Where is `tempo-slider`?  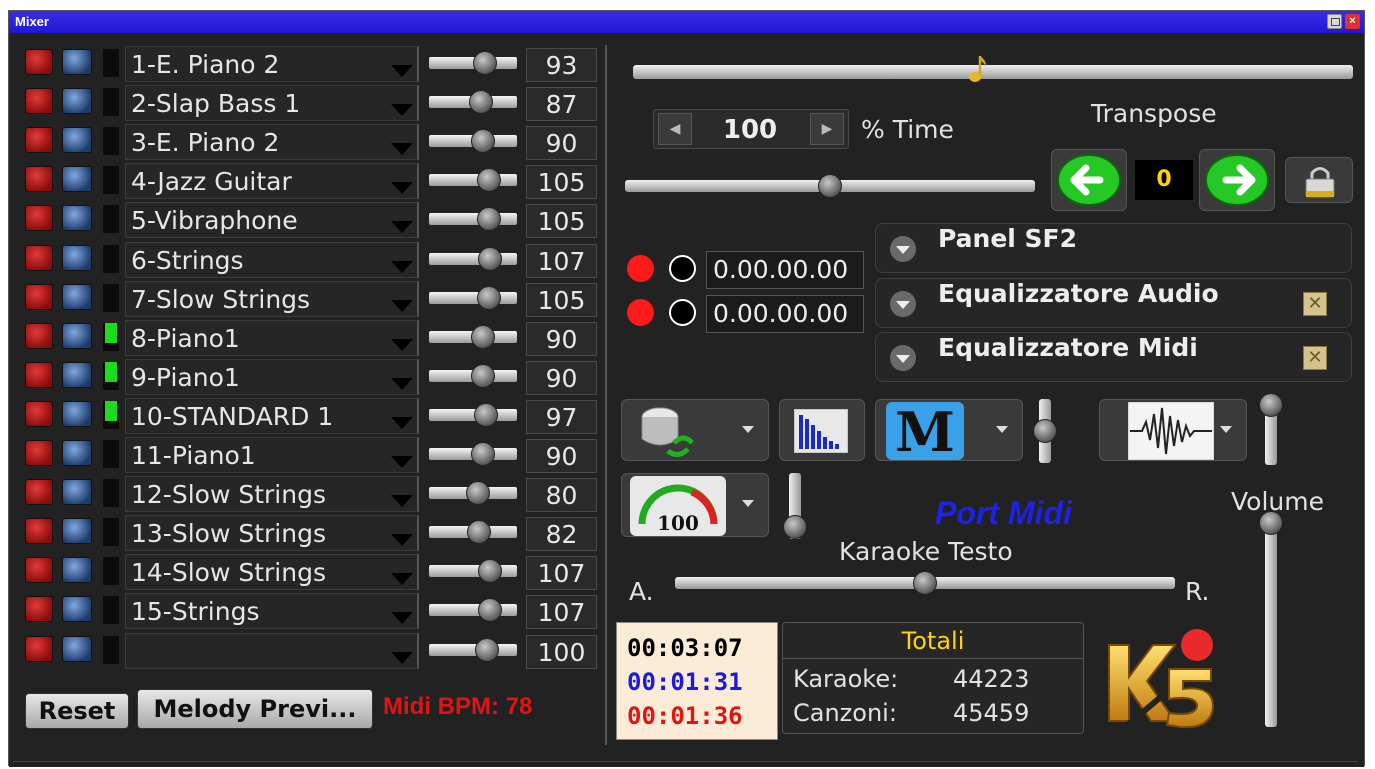 tempo-slider is located at coordinates (830, 186).